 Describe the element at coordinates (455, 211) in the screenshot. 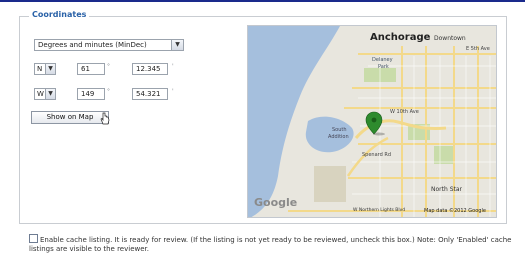

I see `map-data-attribution: Map data ©2012 Google` at that location.